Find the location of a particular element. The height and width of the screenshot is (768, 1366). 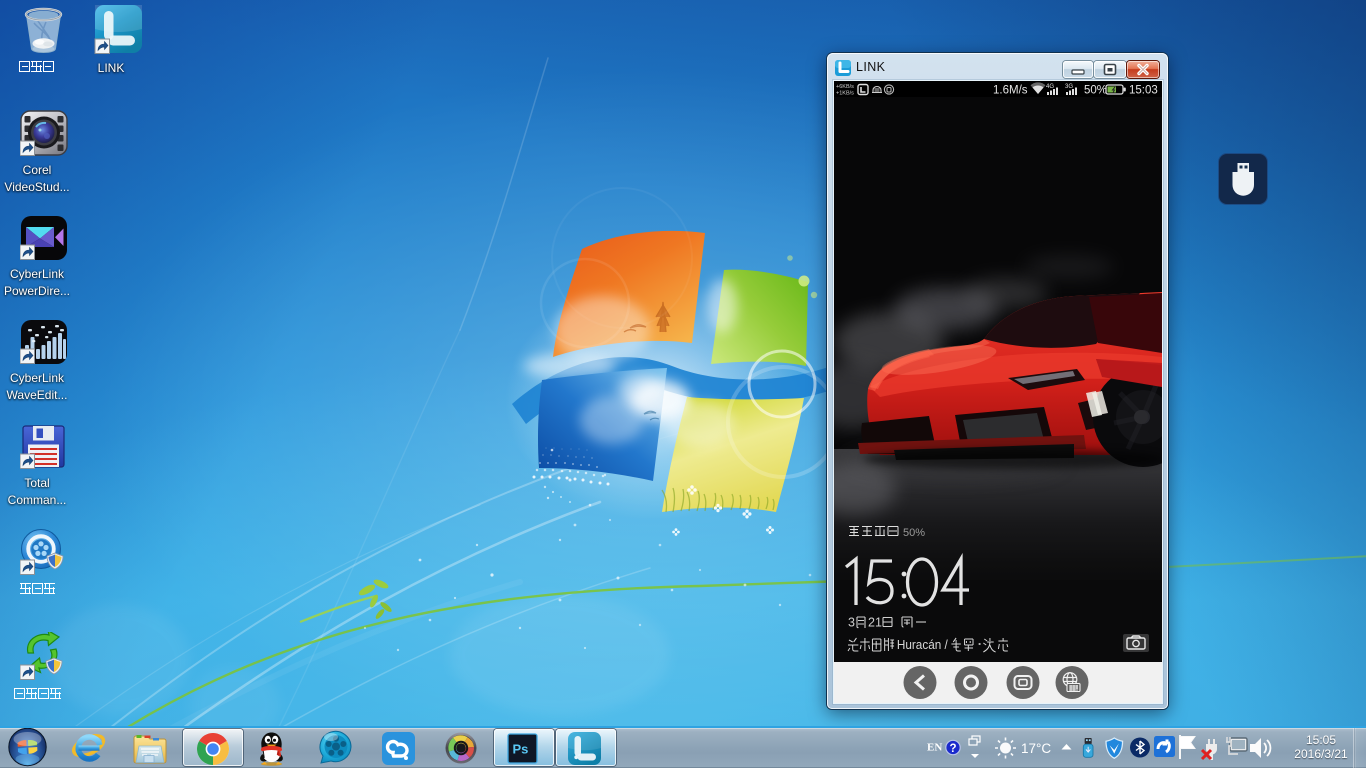

svg-text: 3 is located at coordinates (851, 623).